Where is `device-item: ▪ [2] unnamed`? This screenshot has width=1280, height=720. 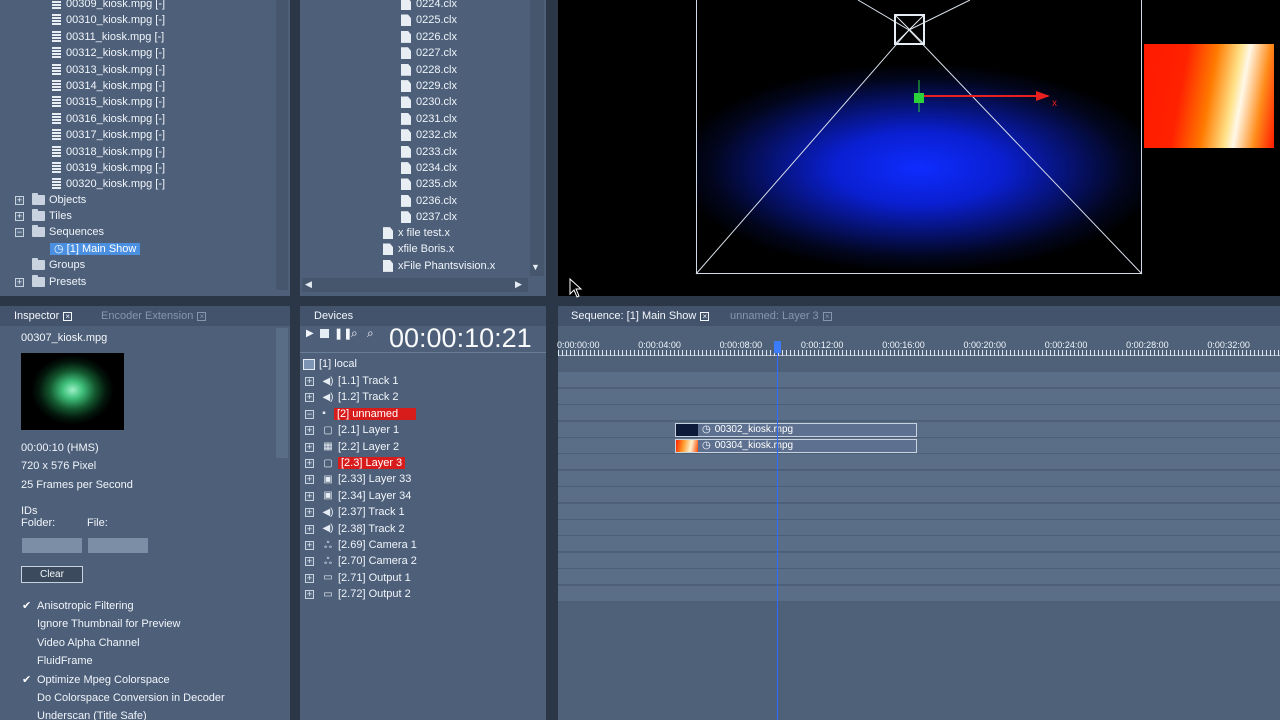
device-item: ▪ [2] unnamed is located at coordinates (367, 414).